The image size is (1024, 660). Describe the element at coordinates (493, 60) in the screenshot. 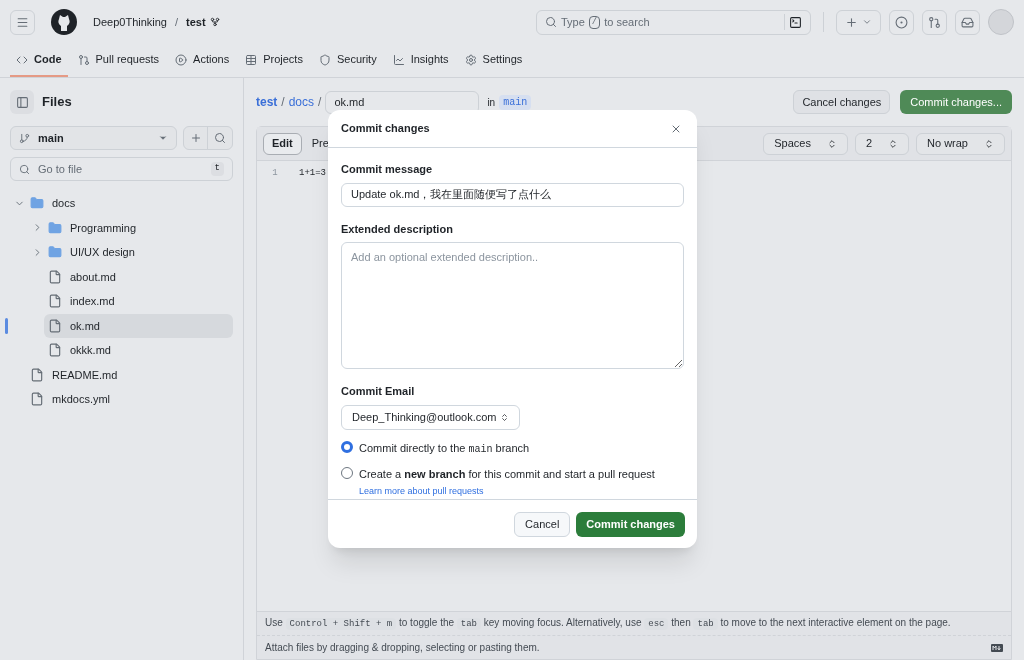

I see `nav-tab: Settings` at that location.